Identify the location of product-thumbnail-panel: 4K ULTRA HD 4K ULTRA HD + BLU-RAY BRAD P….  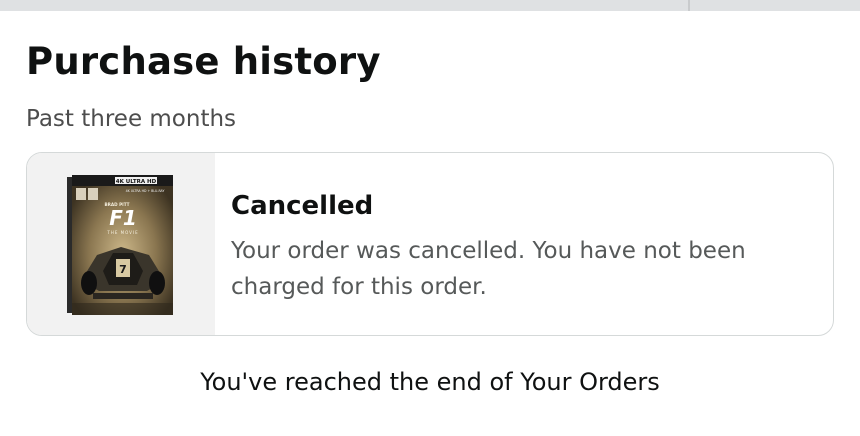
(121, 244).